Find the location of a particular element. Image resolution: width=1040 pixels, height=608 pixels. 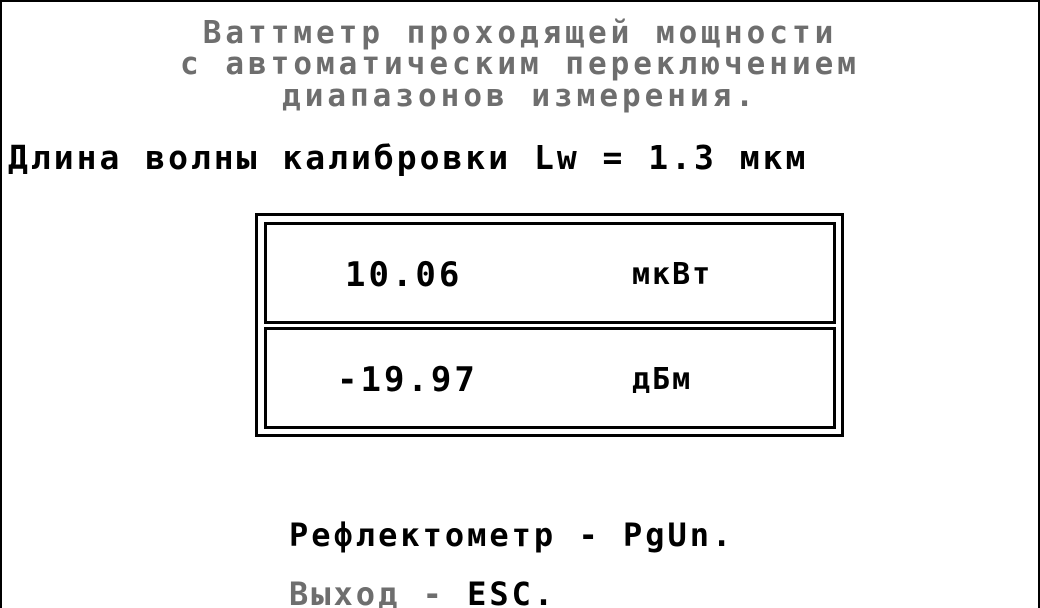

calibration-wavelength: Длина волны калибровки Lw = 1.3 мкм is located at coordinates (408, 157).